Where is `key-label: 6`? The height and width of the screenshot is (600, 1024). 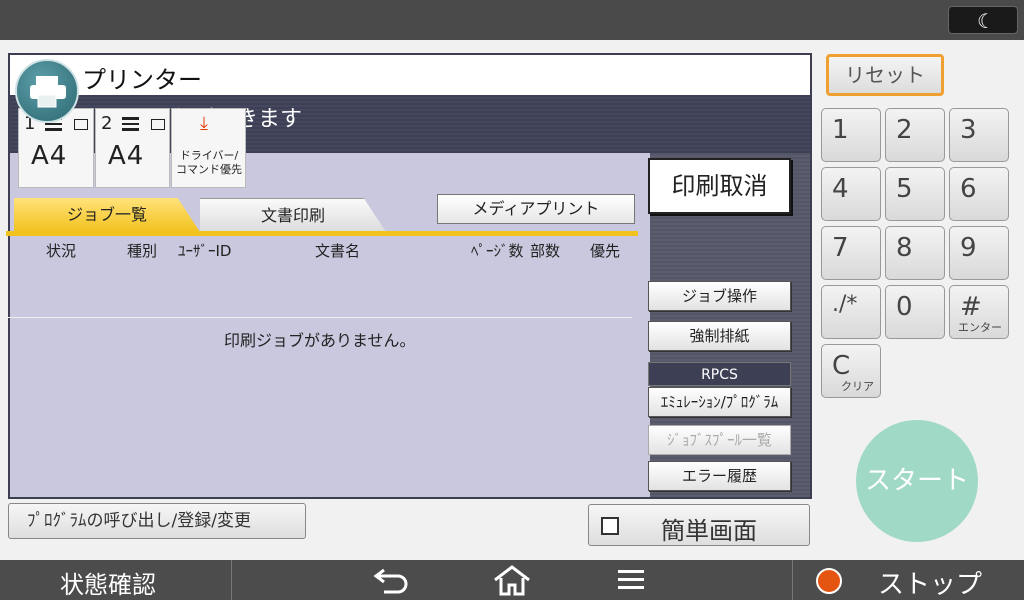 key-label: 6 is located at coordinates (968, 189).